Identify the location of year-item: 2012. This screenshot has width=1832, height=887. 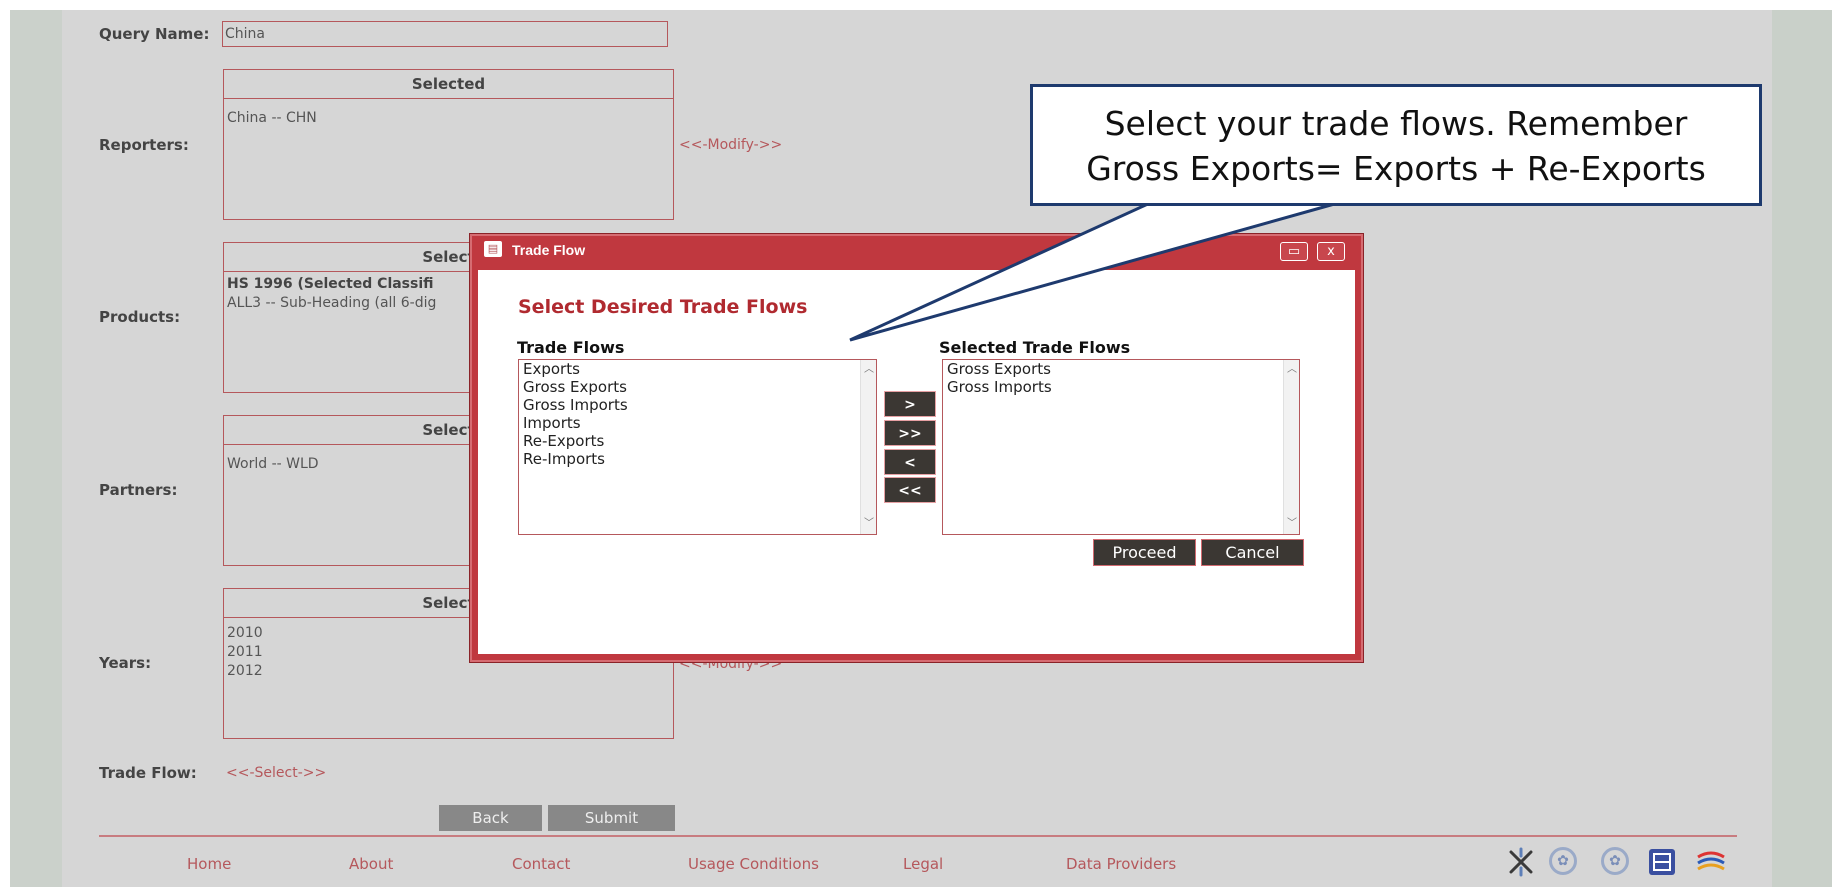
(245, 671).